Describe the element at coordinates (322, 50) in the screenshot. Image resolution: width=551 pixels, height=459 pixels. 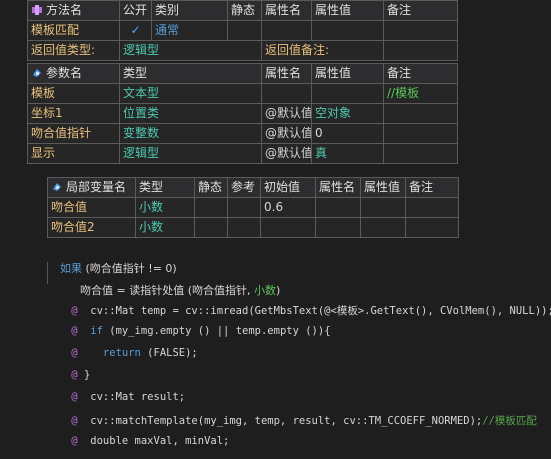
I see `return-remark-label: 返回值备注:` at that location.